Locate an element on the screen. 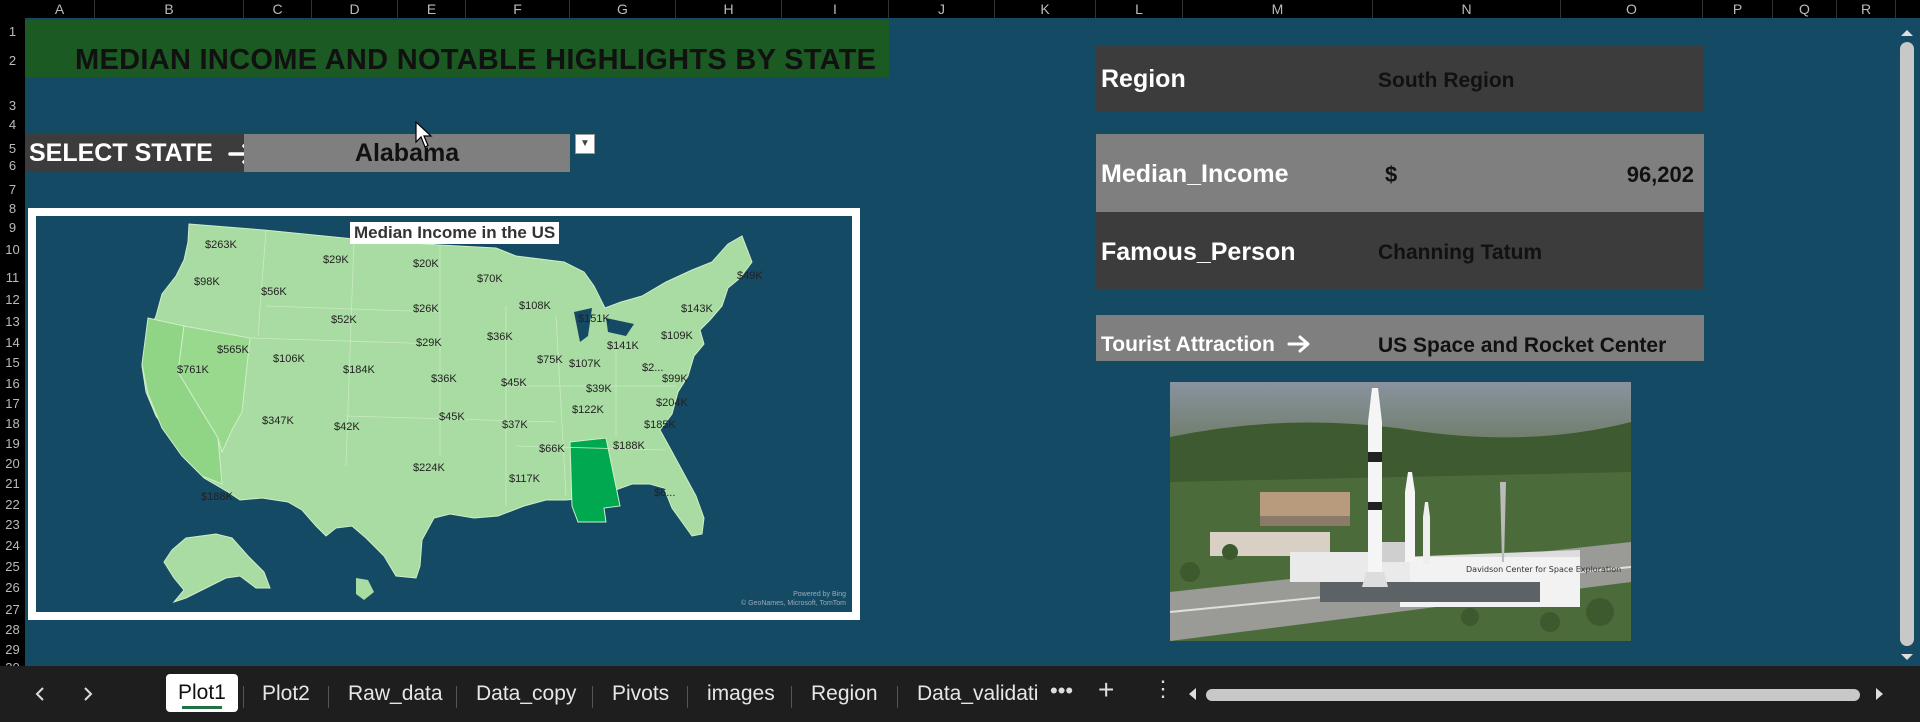 This screenshot has height=722, width=1920. famous-person-label: Famous_Person is located at coordinates (1198, 252).